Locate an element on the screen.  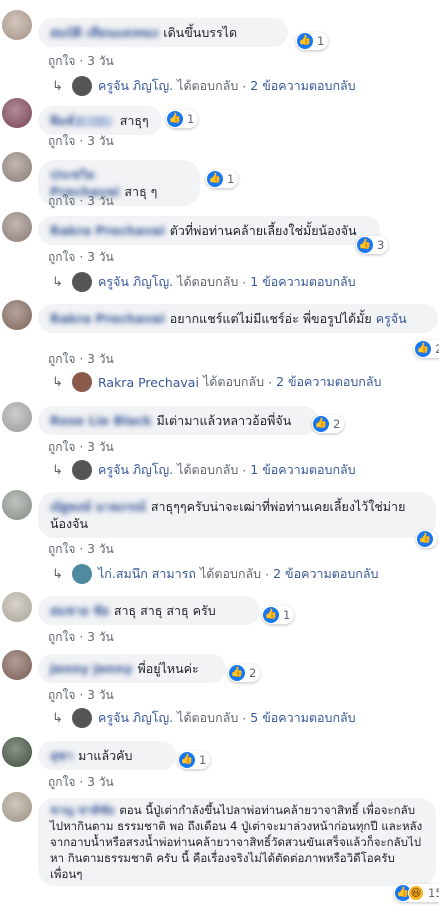
comment-text: มาแล้วคับ is located at coordinates (105, 755).